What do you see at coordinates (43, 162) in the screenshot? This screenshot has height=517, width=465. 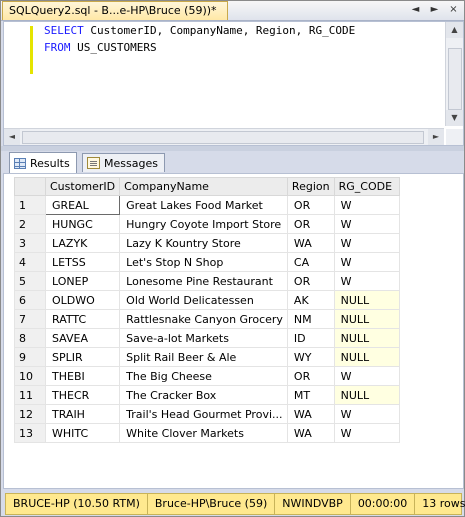 I see `tab-results: Results` at bounding box center [43, 162].